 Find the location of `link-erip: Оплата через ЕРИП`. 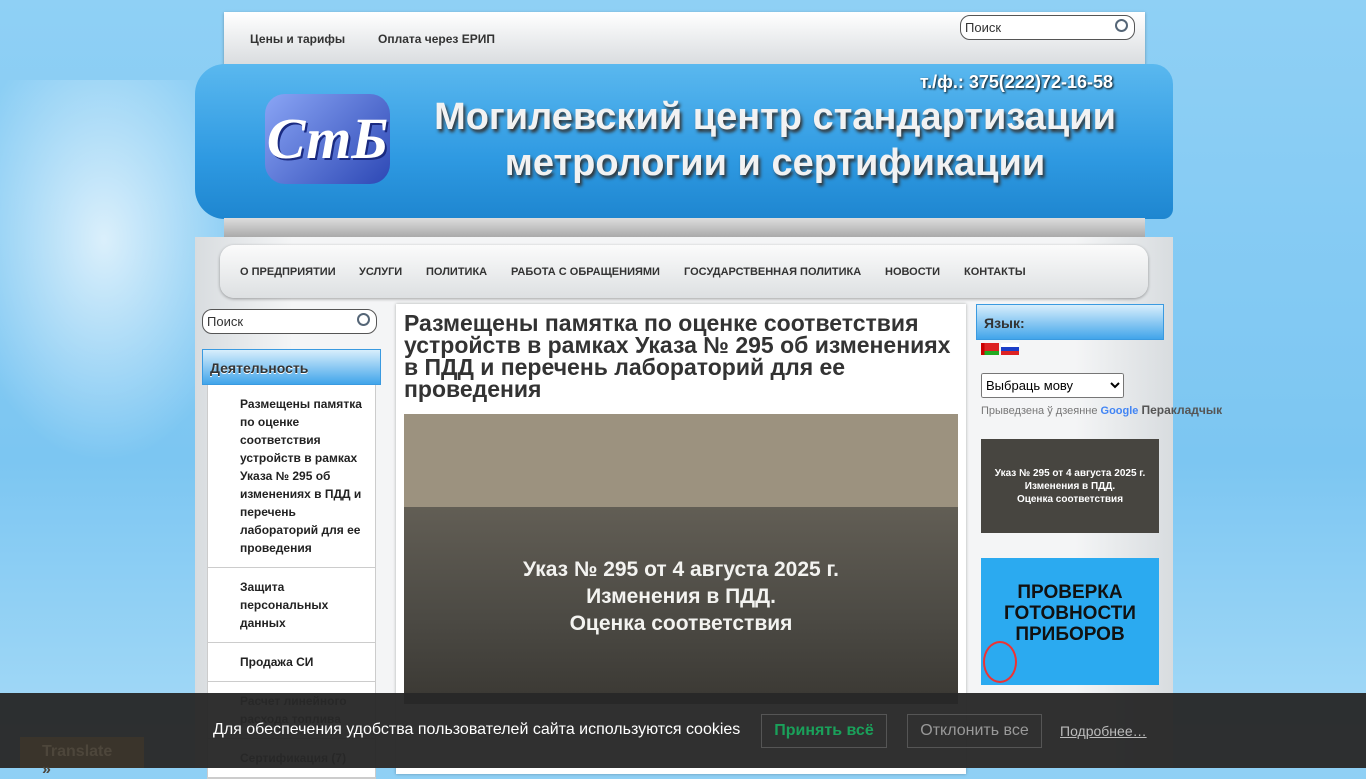

link-erip: Оплата через ЕРИП is located at coordinates (436, 39).